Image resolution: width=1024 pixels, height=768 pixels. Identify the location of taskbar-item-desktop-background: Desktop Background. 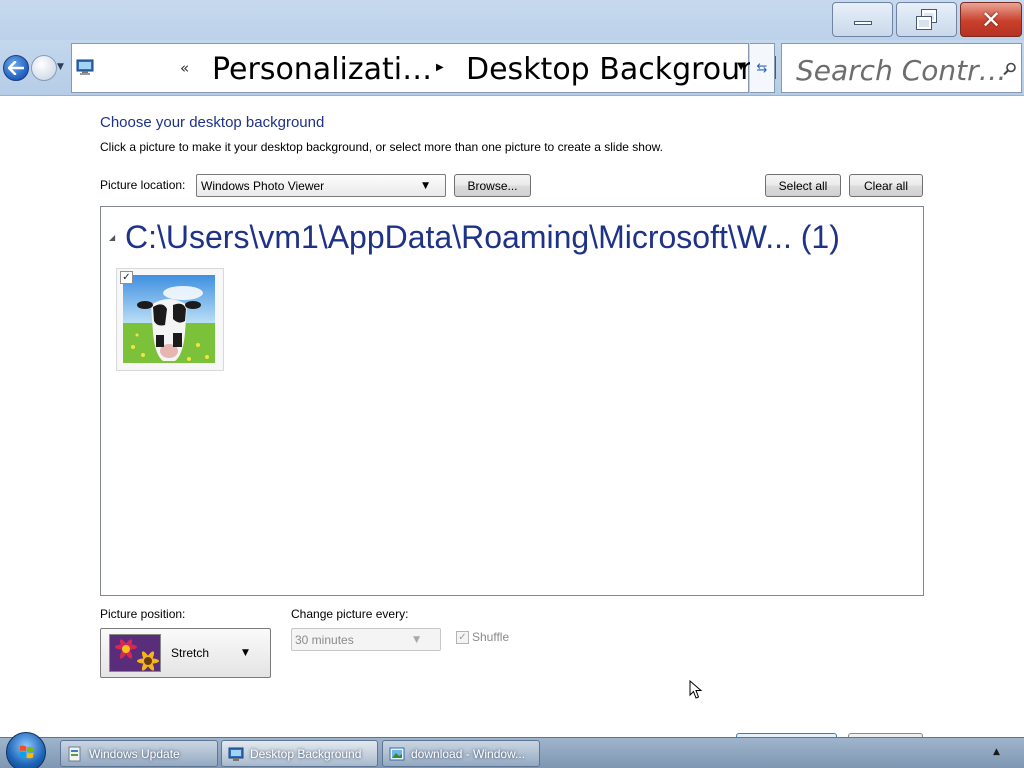
(299, 753).